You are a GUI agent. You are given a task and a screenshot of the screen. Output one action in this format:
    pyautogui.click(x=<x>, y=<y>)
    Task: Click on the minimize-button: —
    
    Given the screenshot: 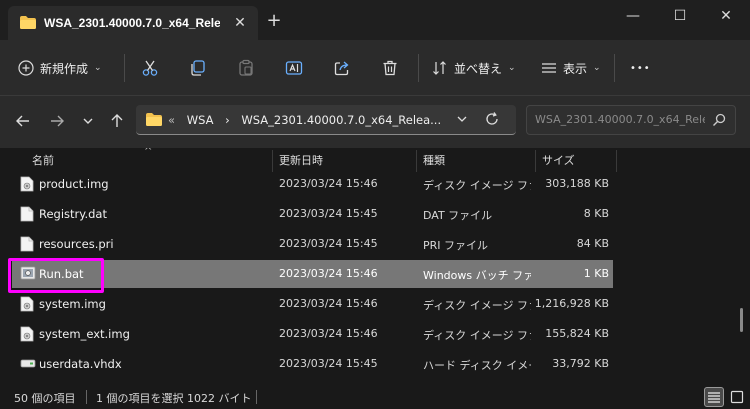 What is the action you would take?
    pyautogui.click(x=633, y=16)
    